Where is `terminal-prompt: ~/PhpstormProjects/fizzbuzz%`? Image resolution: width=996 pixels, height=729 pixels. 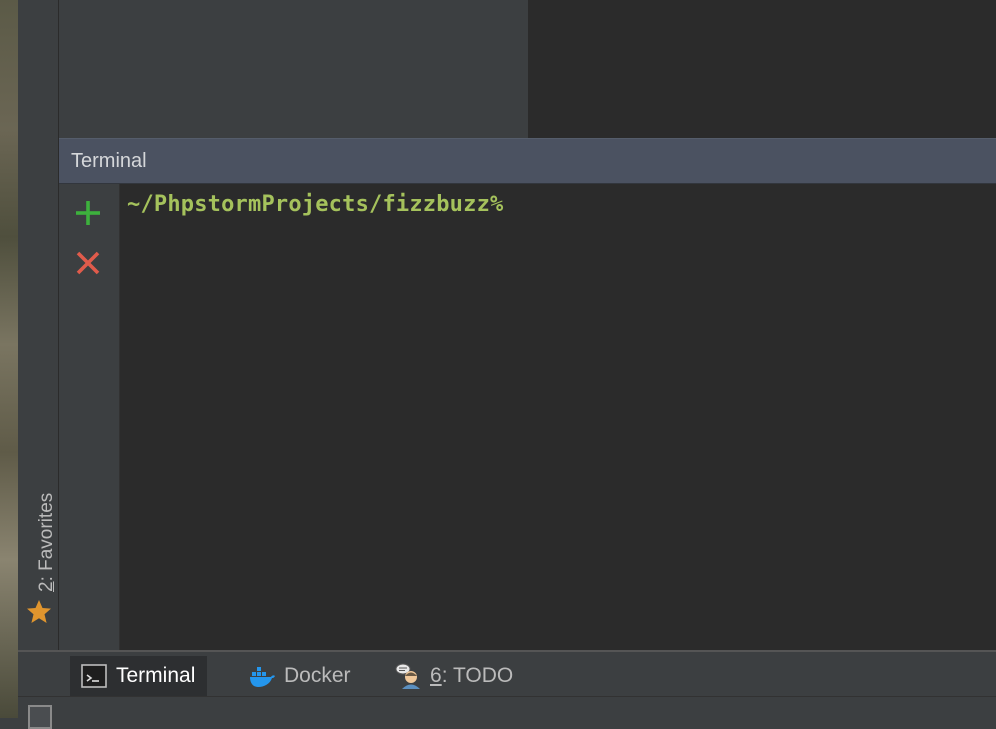
terminal-prompt: ~/PhpstormProjects/fizzbuzz% is located at coordinates (315, 204).